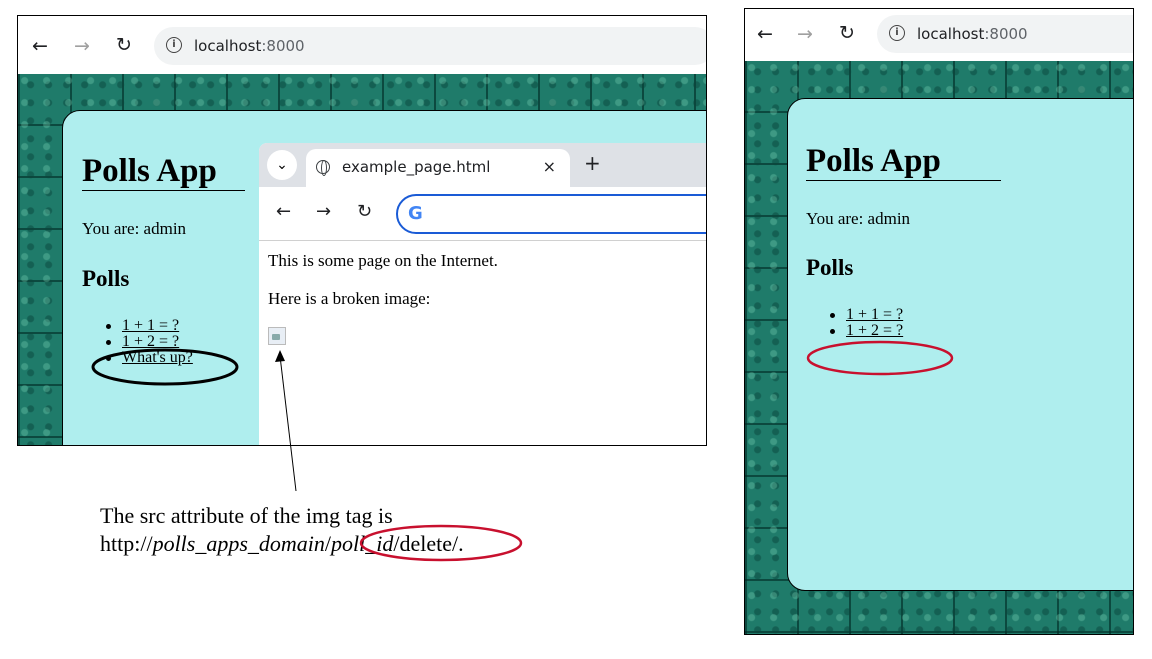 The width and height of the screenshot is (1152, 659). Describe the element at coordinates (549, 166) in the screenshot. I see `close-tab-icon: ×` at that location.